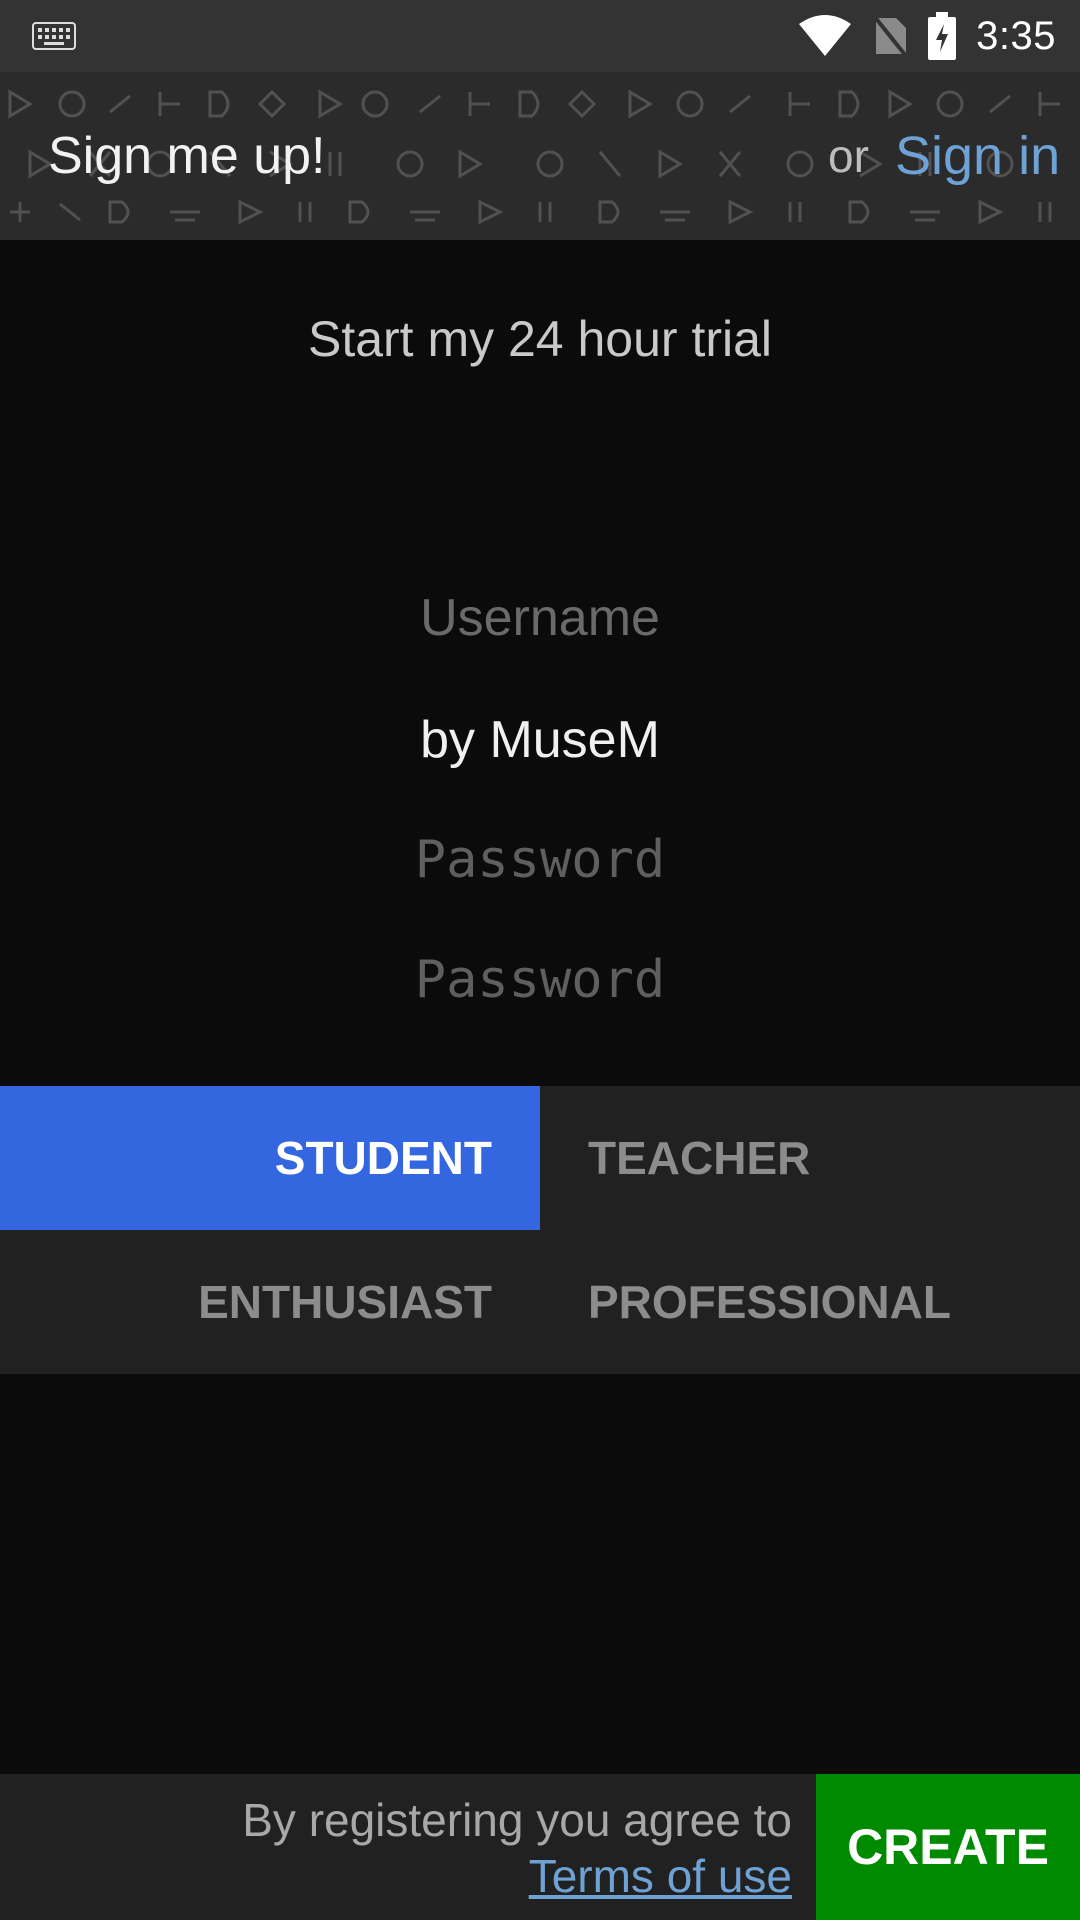 Image resolution: width=1080 pixels, height=1920 pixels. I want to click on role-teacher-button: TEACHER, so click(810, 1158).